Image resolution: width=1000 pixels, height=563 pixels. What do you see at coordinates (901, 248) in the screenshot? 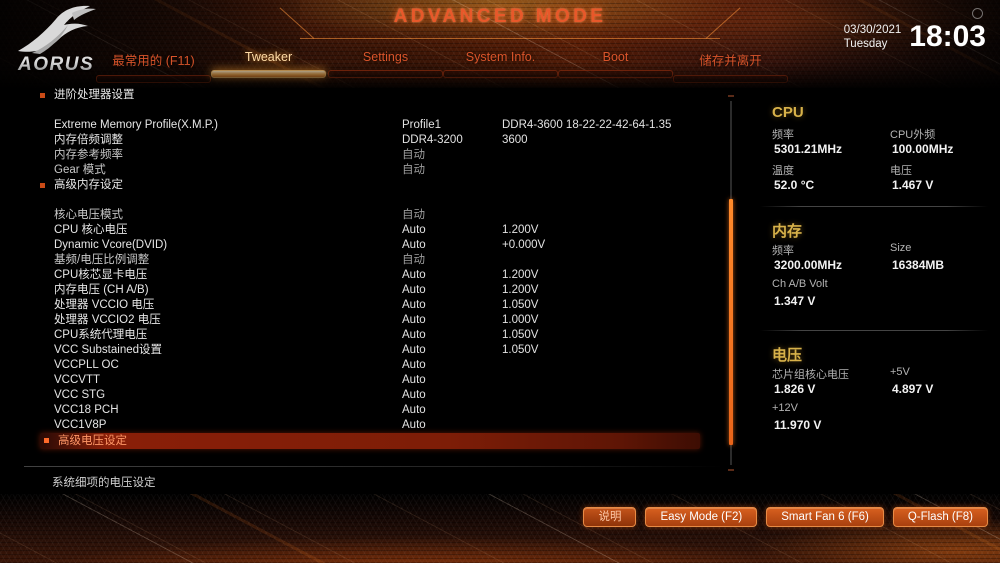
I see `monitor-field-label: Size` at bounding box center [901, 248].